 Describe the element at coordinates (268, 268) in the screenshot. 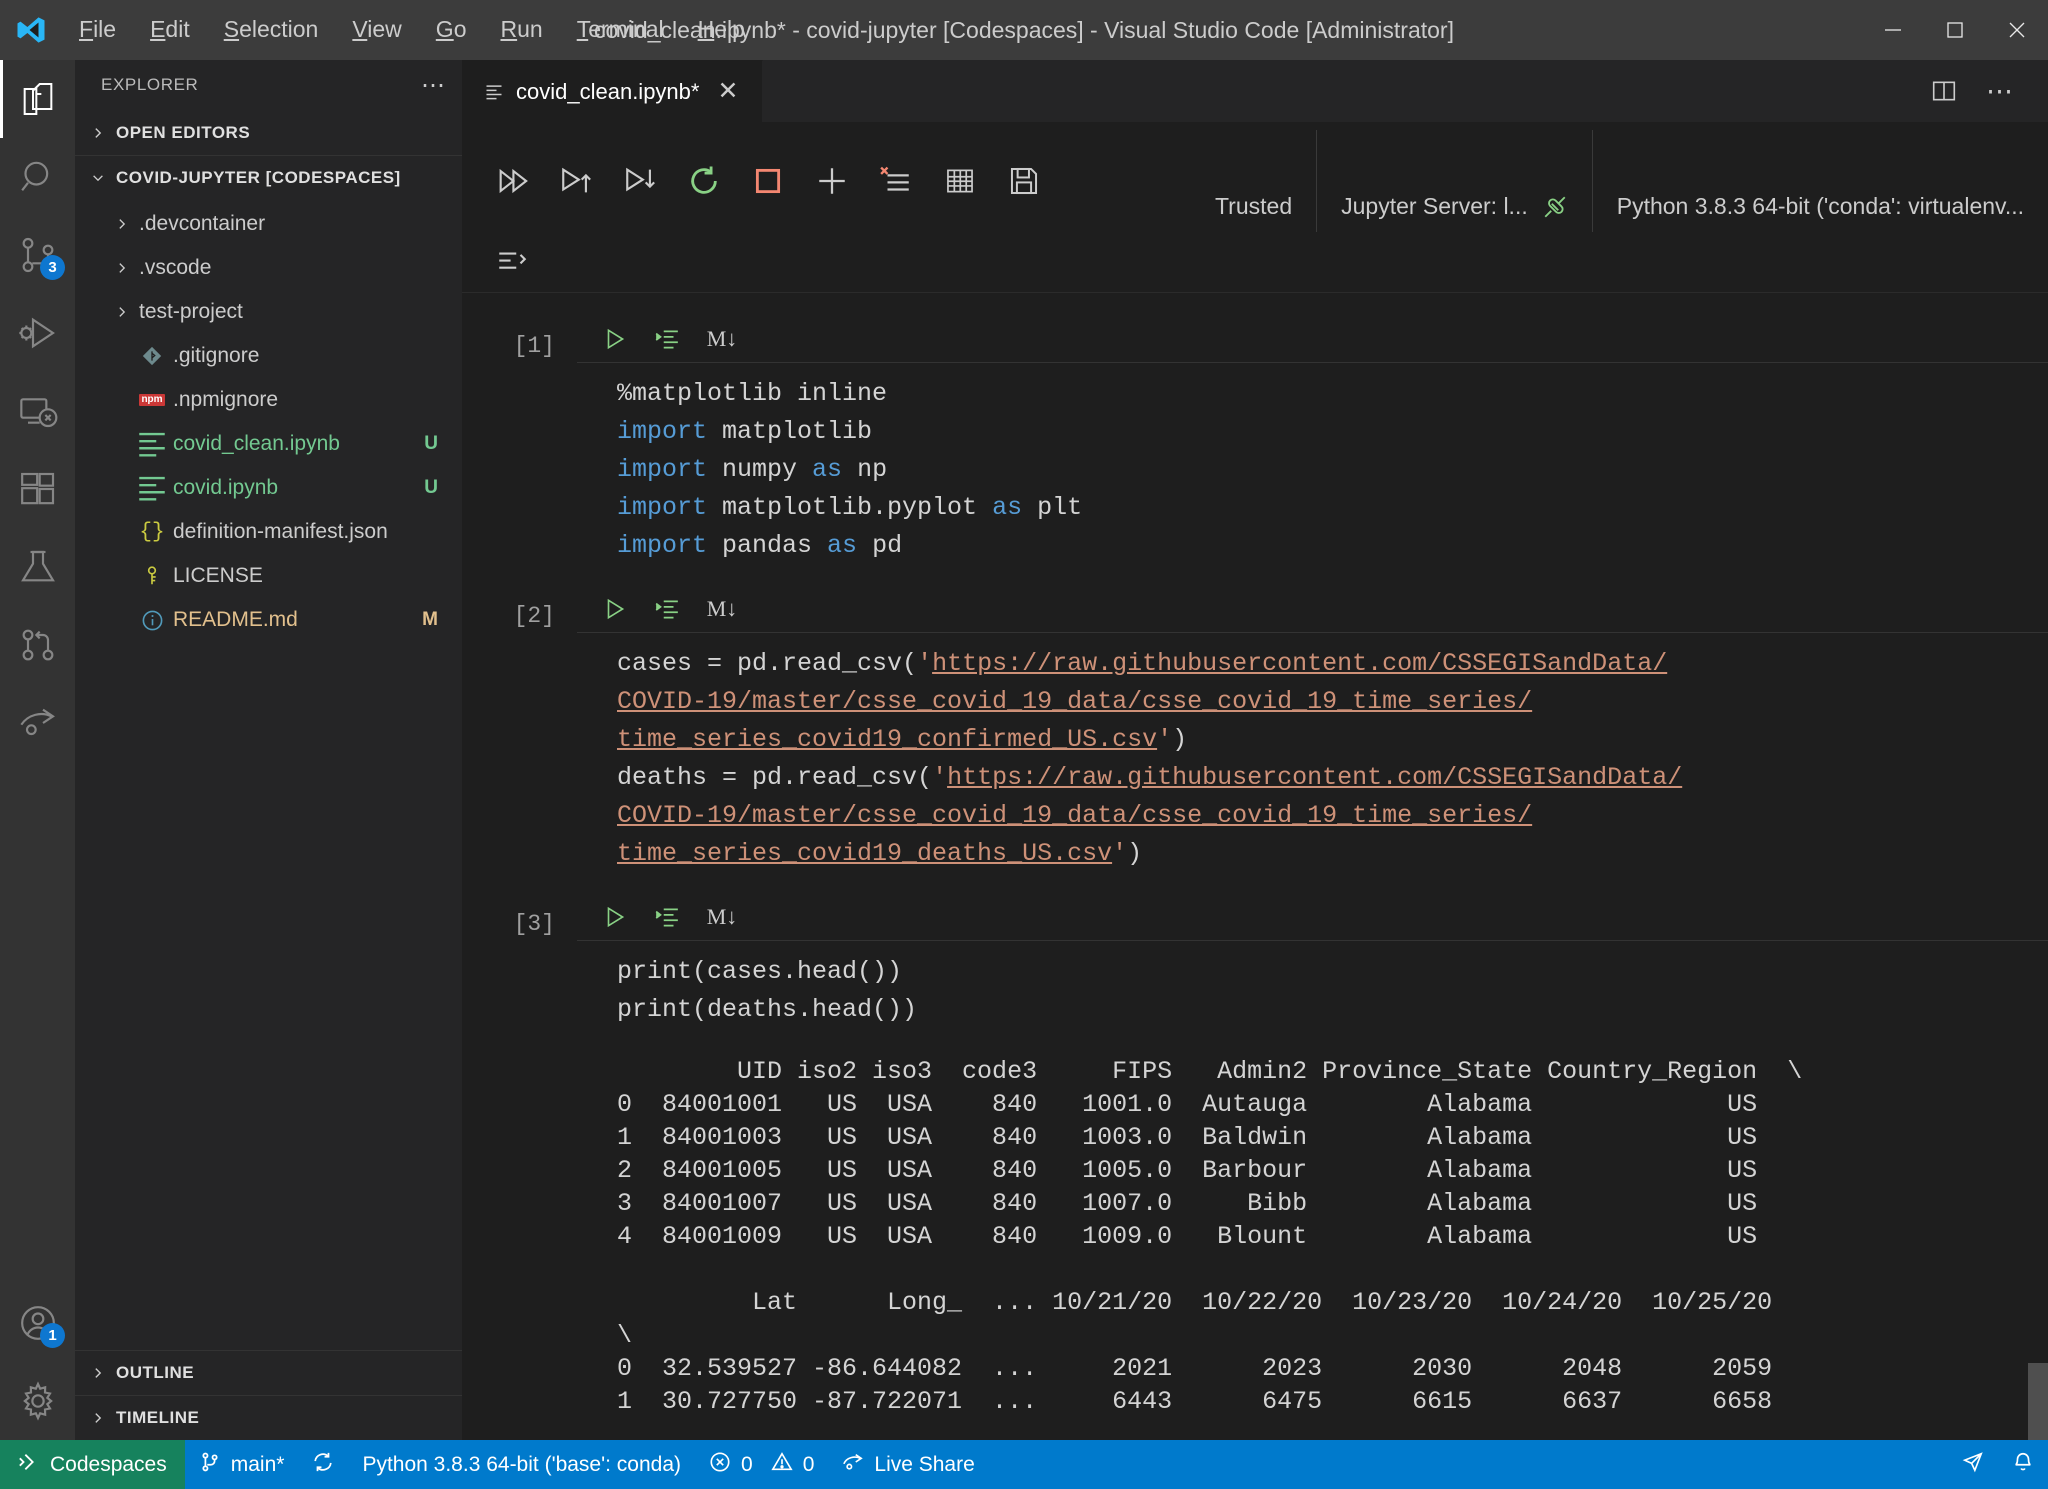

I see `tree-item-vscode: .vscode` at that location.